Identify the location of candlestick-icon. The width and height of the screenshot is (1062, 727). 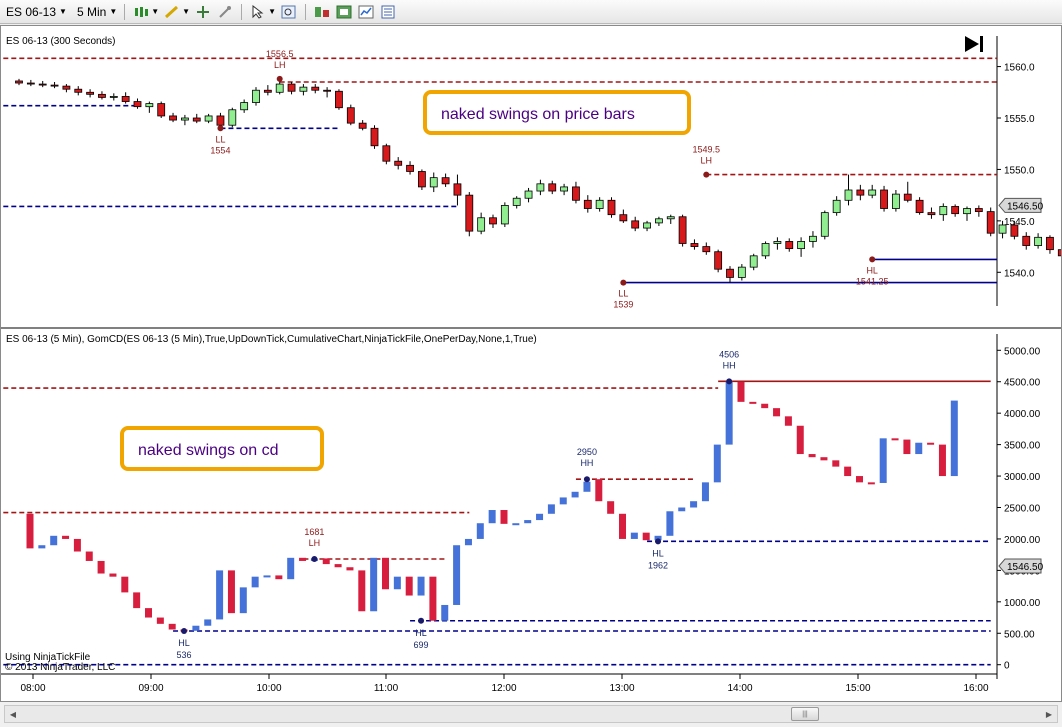
(141, 12).